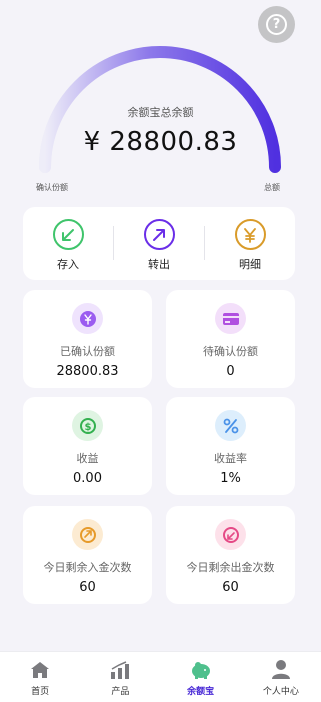 This screenshot has width=321, height=702. I want to click on user-icon, so click(281, 668).